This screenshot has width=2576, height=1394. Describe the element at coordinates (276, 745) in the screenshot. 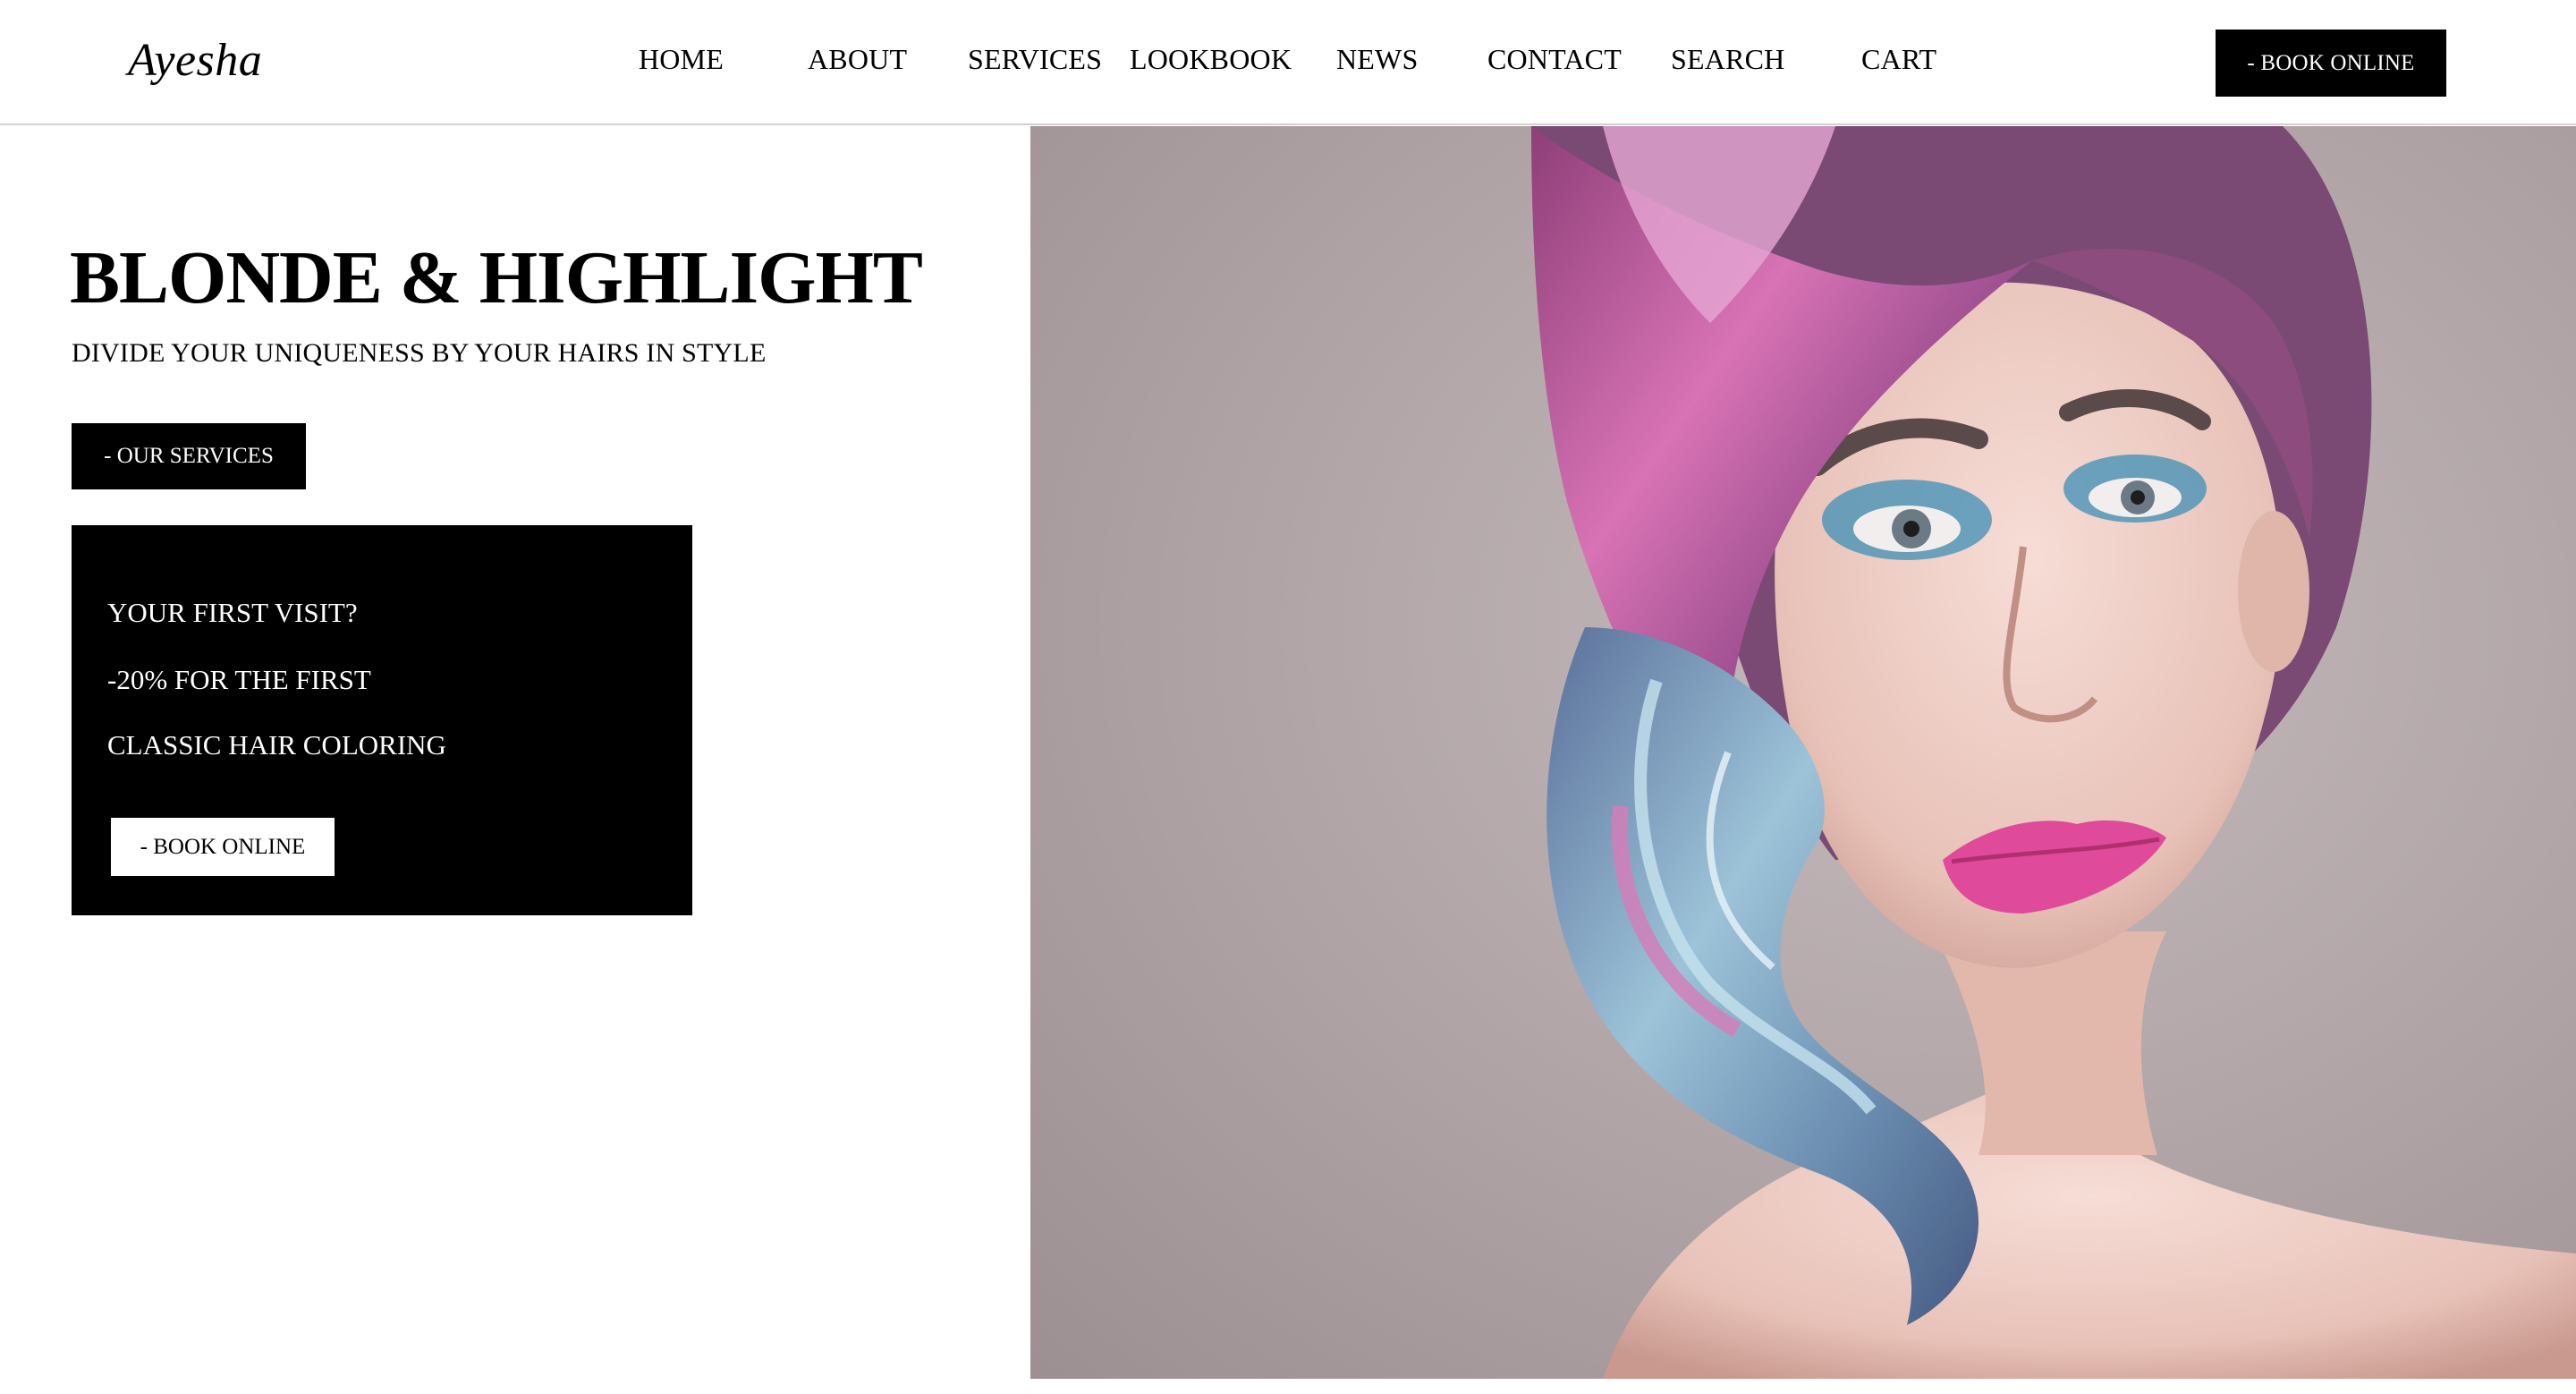

I see `promo-service: CLASSIC HAIR COLORING` at that location.